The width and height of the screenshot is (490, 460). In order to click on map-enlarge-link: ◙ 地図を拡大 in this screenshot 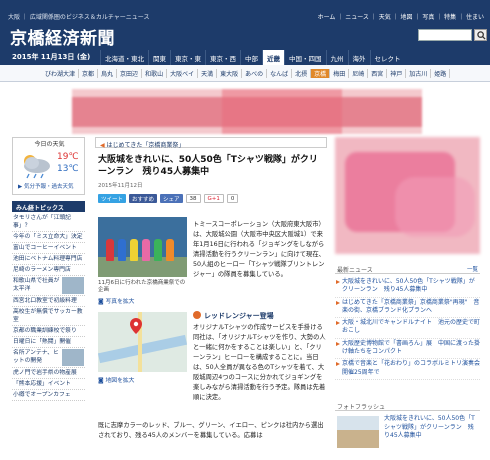, I will do `click(116, 379)`.